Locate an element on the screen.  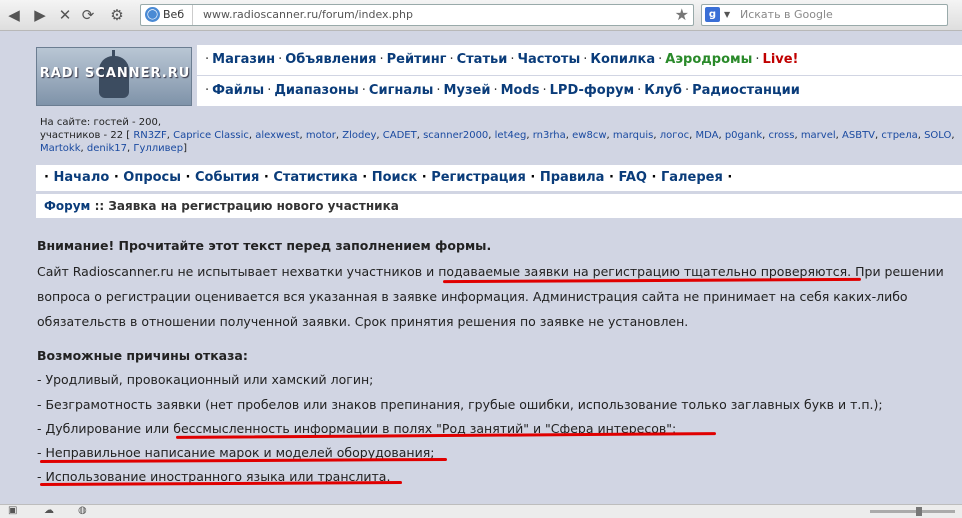
member-link: scanner2000 is located at coordinates (455, 135).